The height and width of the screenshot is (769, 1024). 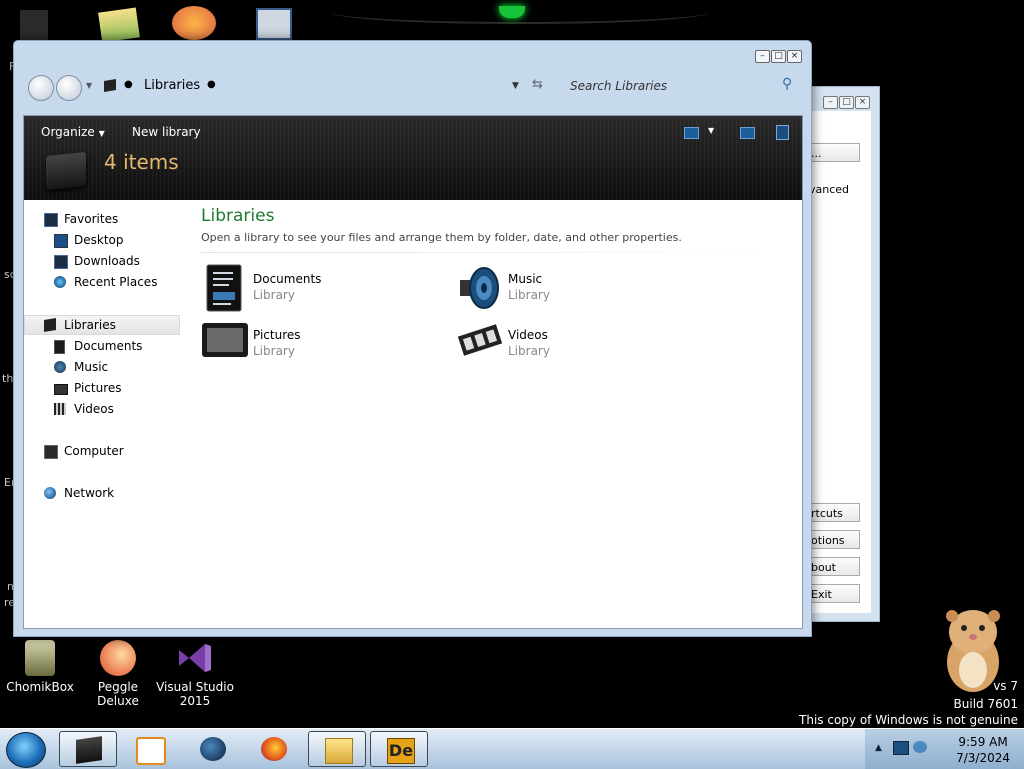 What do you see at coordinates (834, 566) in the screenshot?
I see `about-button: bout` at bounding box center [834, 566].